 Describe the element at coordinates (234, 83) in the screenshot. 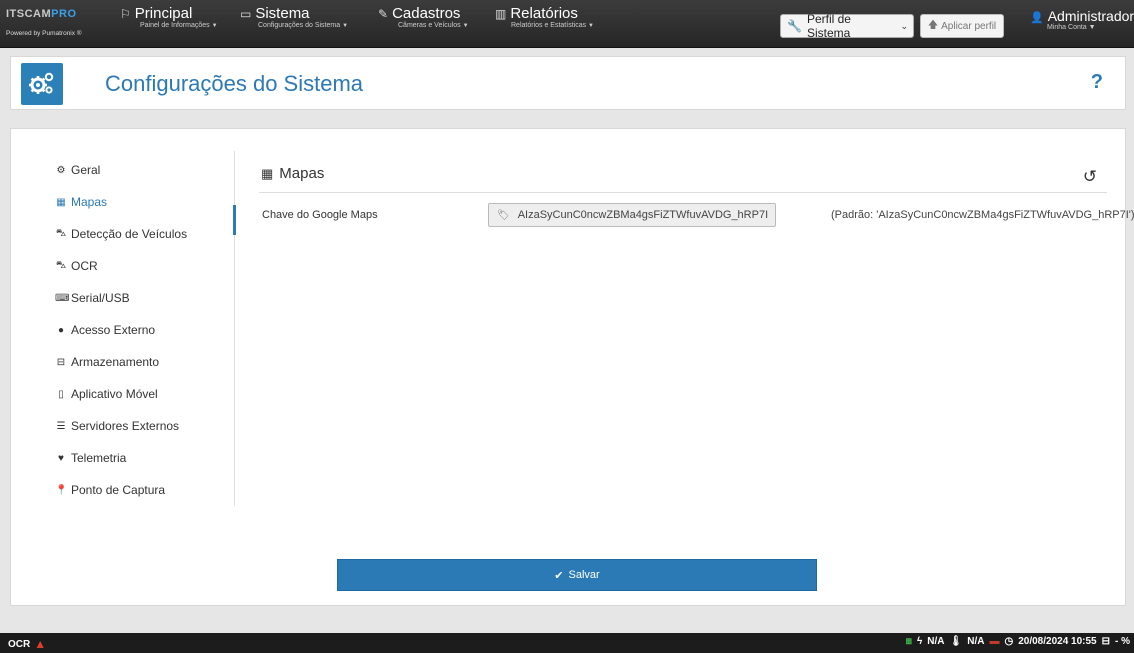

I see `page-title: Configurações do Sistema` at that location.